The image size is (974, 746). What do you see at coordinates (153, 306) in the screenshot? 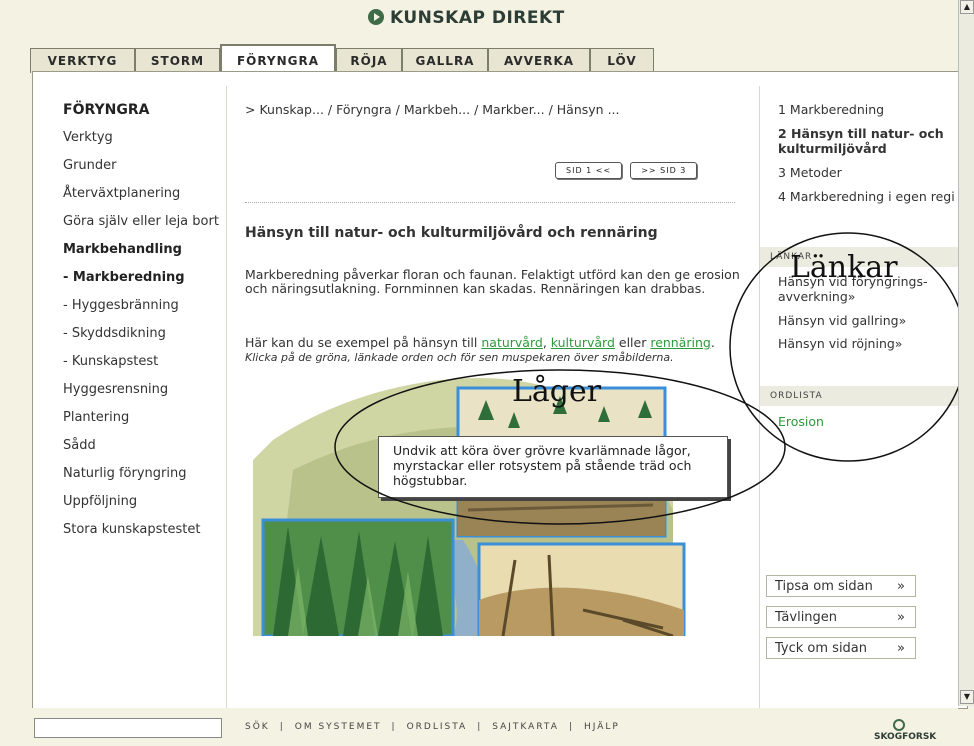
I see `nav-item-hyggesbranning: - Hyggesbränning` at bounding box center [153, 306].